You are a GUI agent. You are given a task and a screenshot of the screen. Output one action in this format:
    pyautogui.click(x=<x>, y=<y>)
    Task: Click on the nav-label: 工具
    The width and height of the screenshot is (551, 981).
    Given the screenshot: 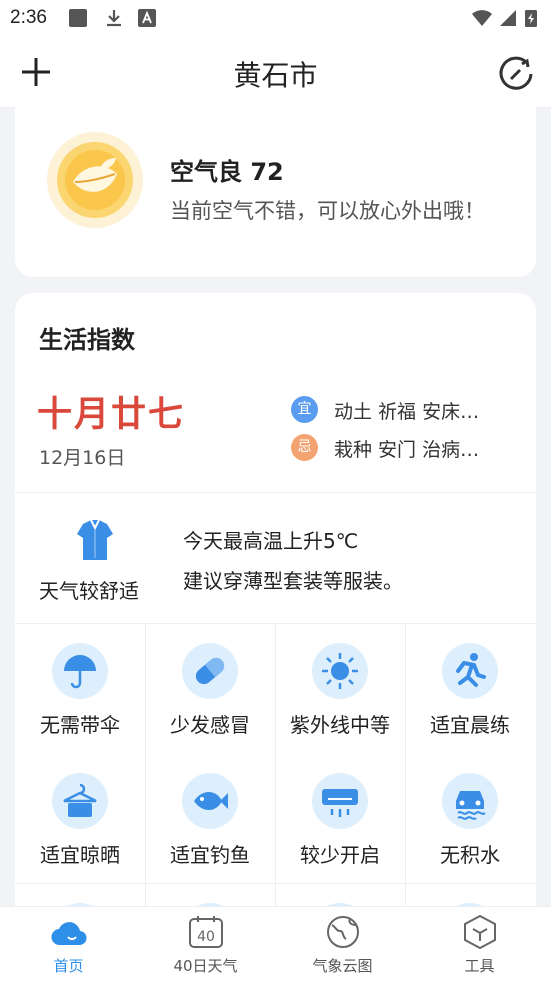 What is the action you would take?
    pyautogui.click(x=479, y=966)
    